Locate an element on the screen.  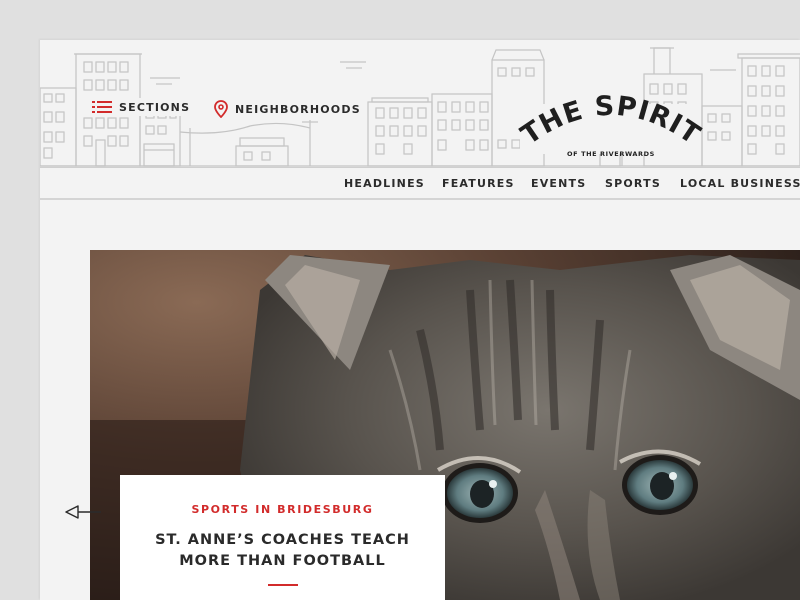
logo-tagline: OF THE RIVERWARDS is located at coordinates (611, 154).